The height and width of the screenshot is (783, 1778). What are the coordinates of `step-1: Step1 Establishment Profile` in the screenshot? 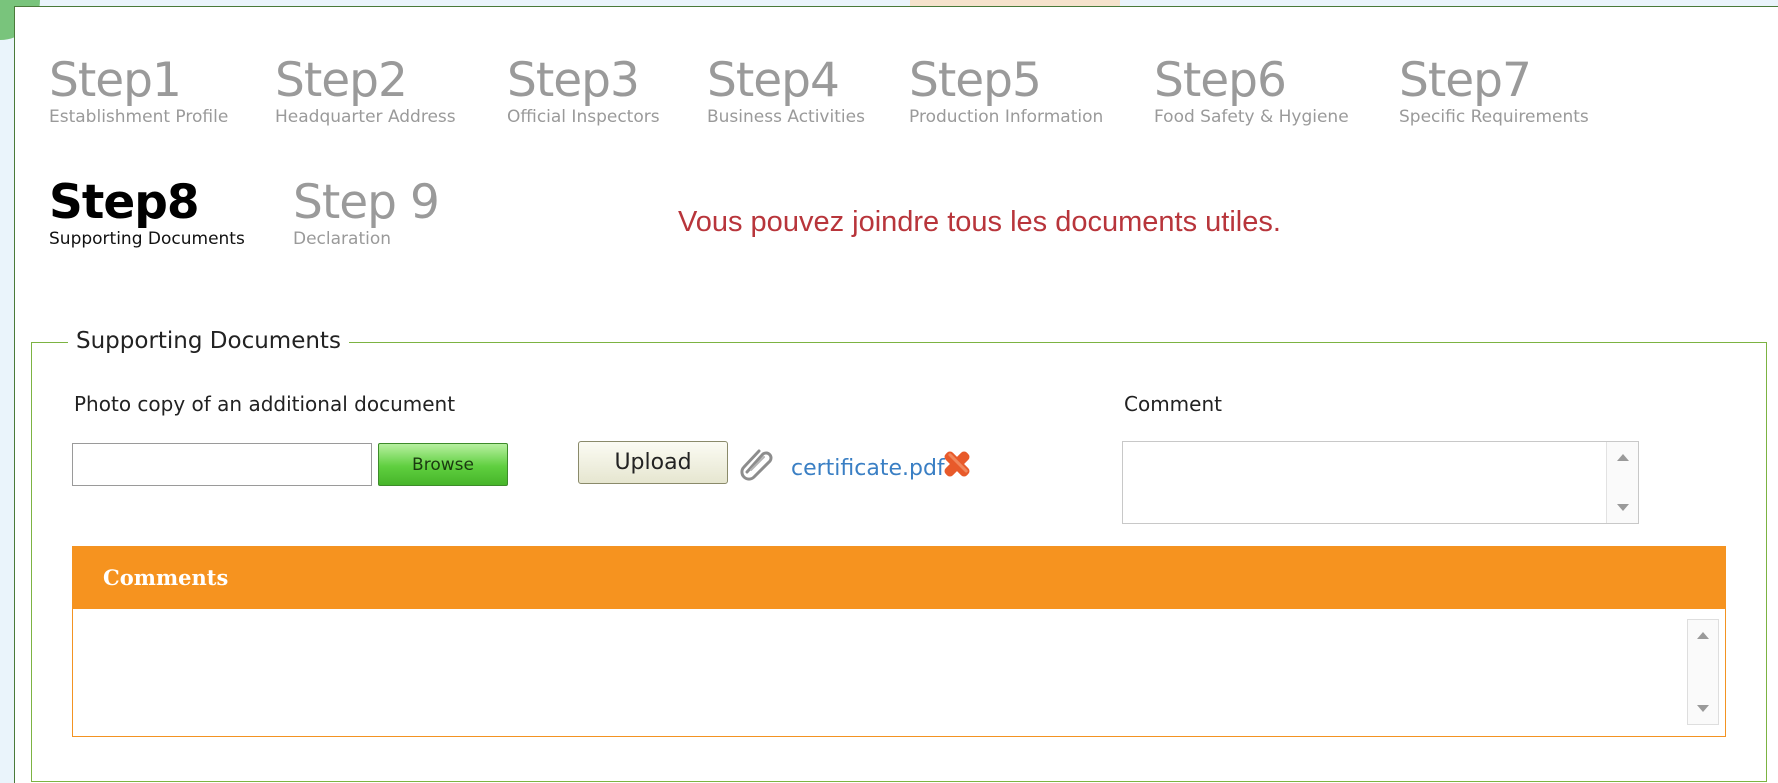 It's located at (139, 90).